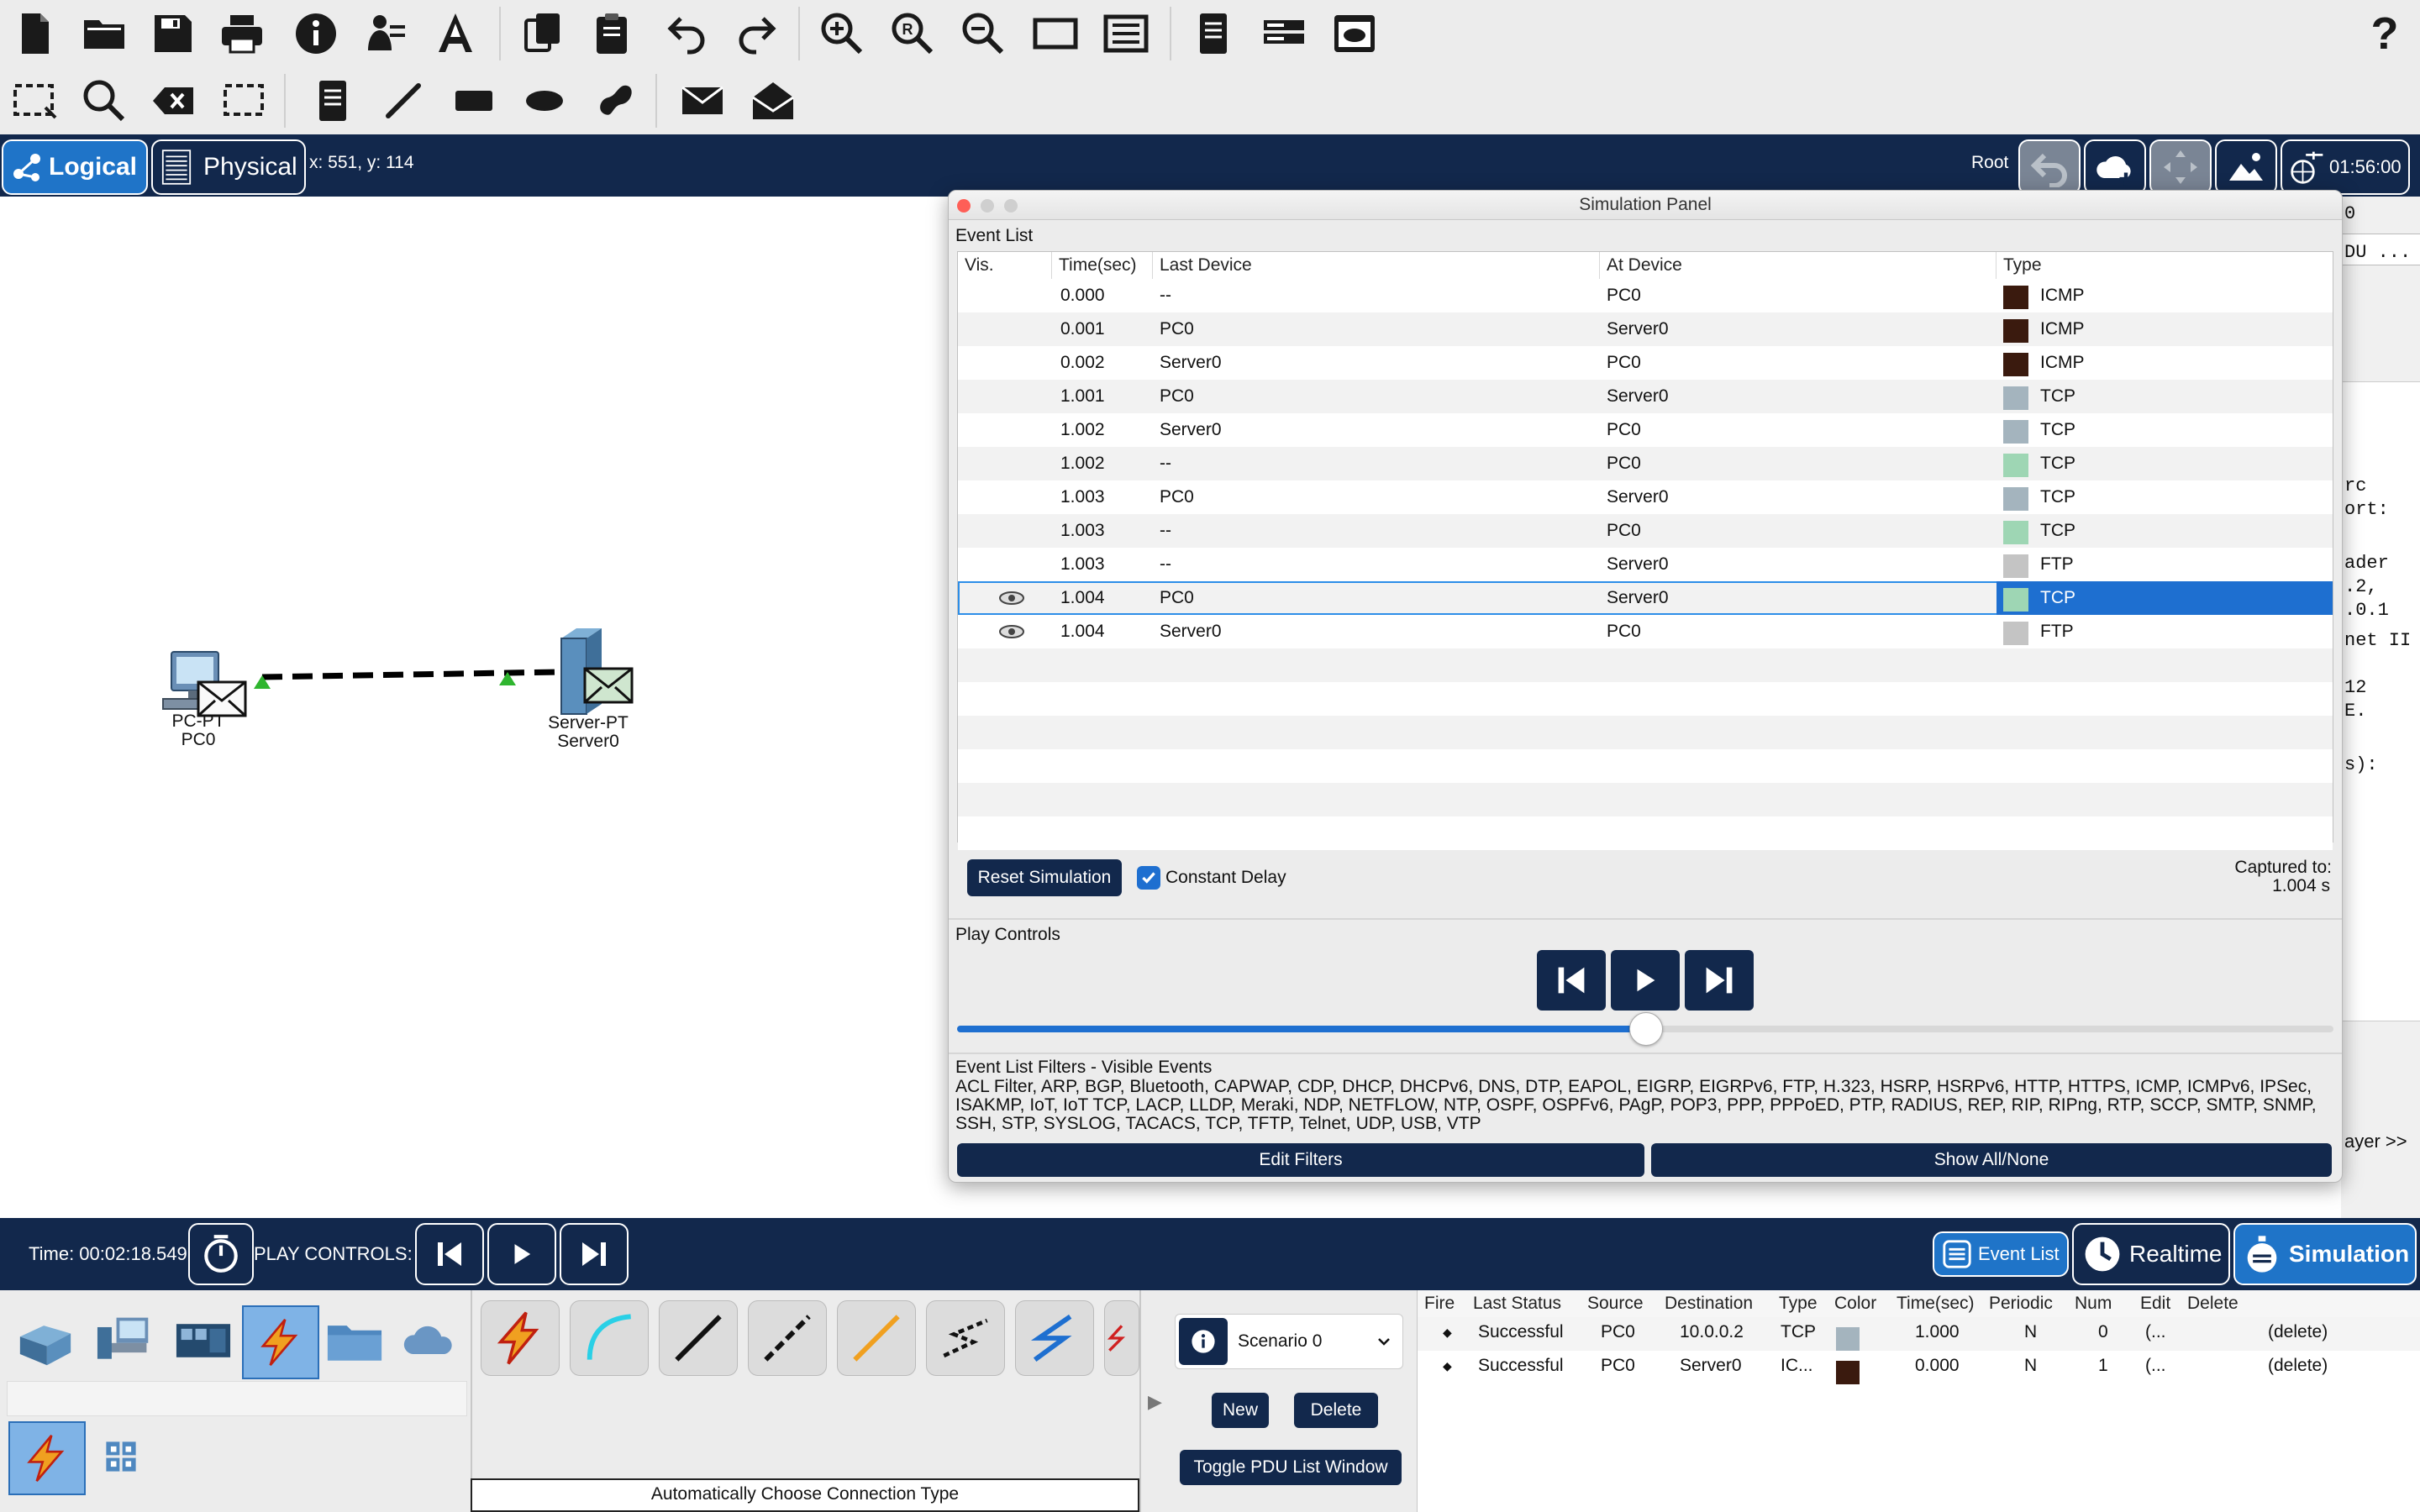  What do you see at coordinates (1991, 1160) in the screenshot?
I see `show-all-none-button: Show All/None` at bounding box center [1991, 1160].